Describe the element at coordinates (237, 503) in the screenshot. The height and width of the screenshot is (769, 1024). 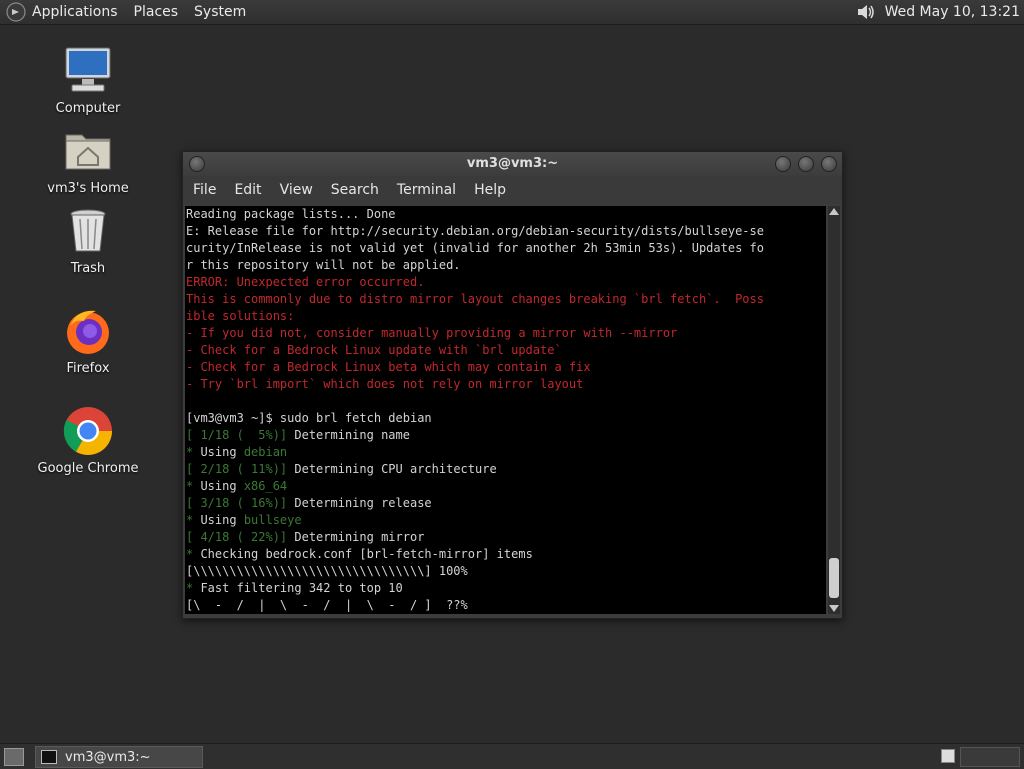
I see `terminal-text-segment: [ 3/18 ( 16%)]` at that location.